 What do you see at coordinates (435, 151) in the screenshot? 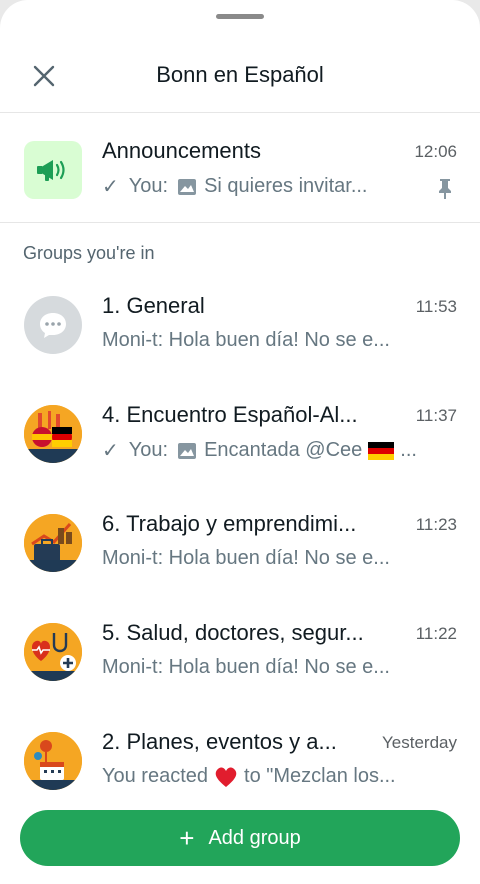
I see `announcements-time: 12:06` at bounding box center [435, 151].